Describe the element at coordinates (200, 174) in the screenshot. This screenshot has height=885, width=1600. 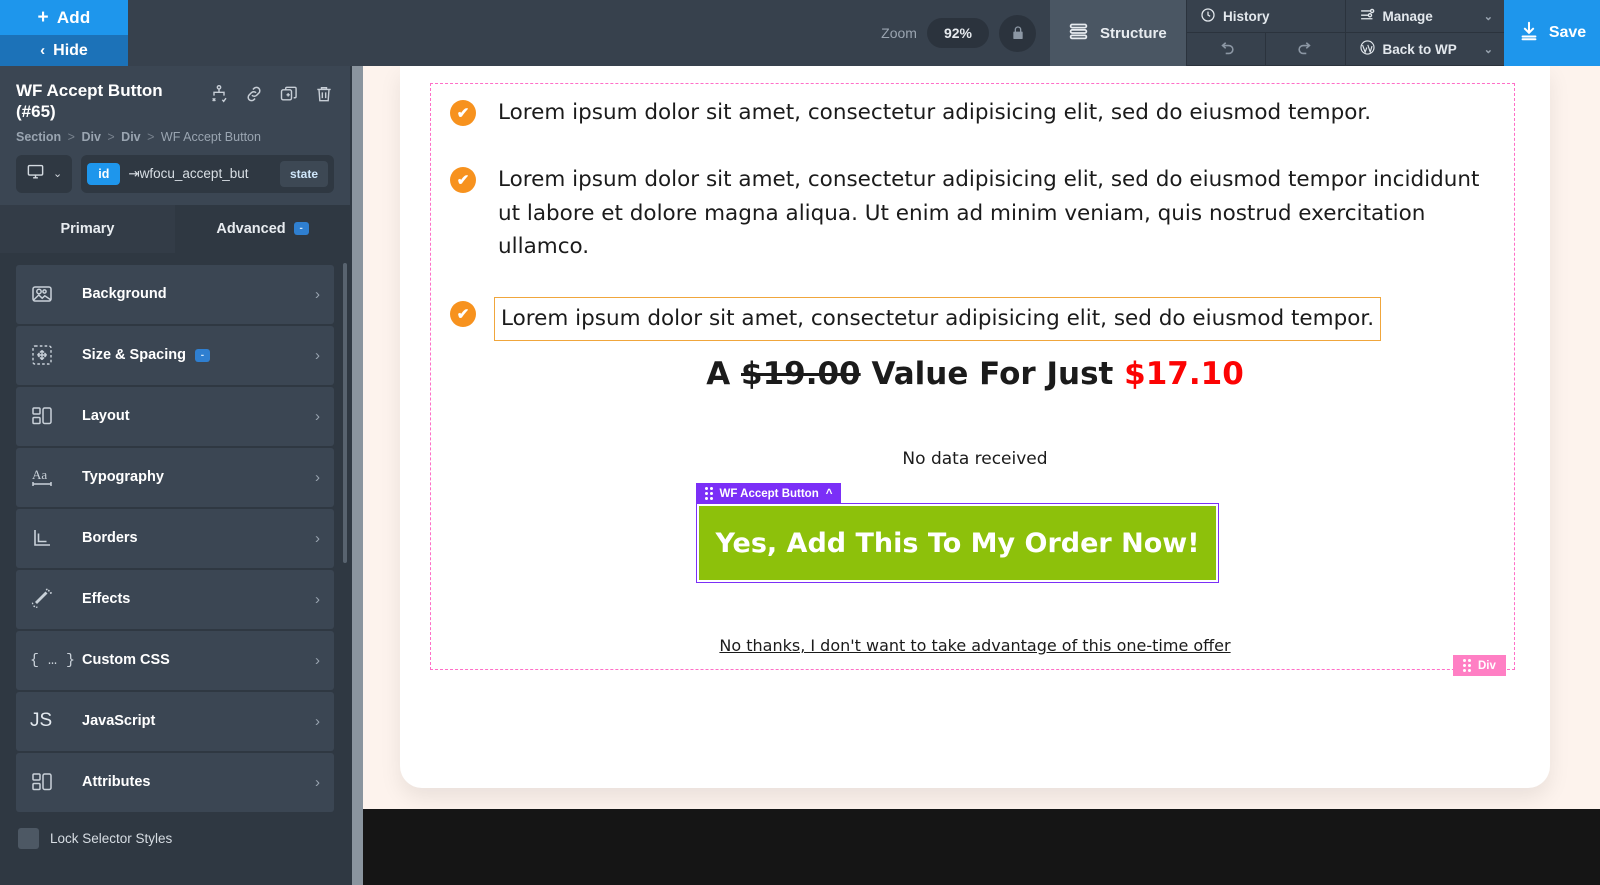
I see `selector-input: ⇥wfocu_accept_but` at that location.